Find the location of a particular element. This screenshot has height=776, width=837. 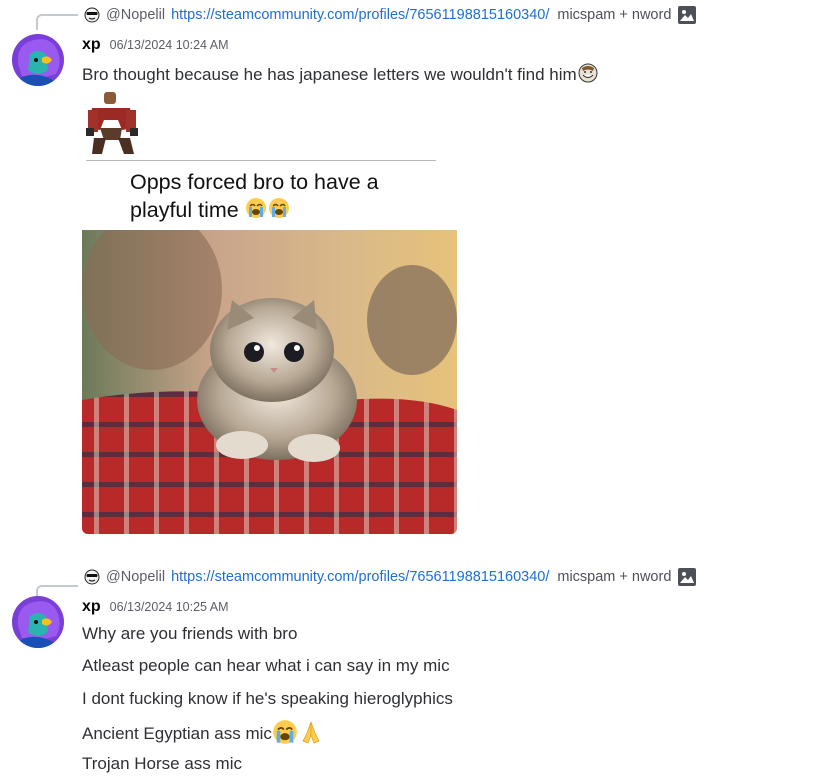

message-header: xp 06/13/2024 10:25 AM is located at coordinates (155, 609).